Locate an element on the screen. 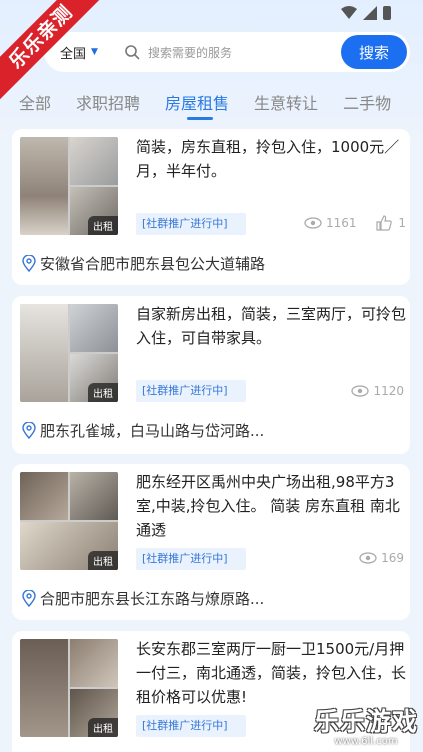 The image size is (423, 752). listing-location: 安徽省合肥市肥东县包公大道辅路 is located at coordinates (143, 263).